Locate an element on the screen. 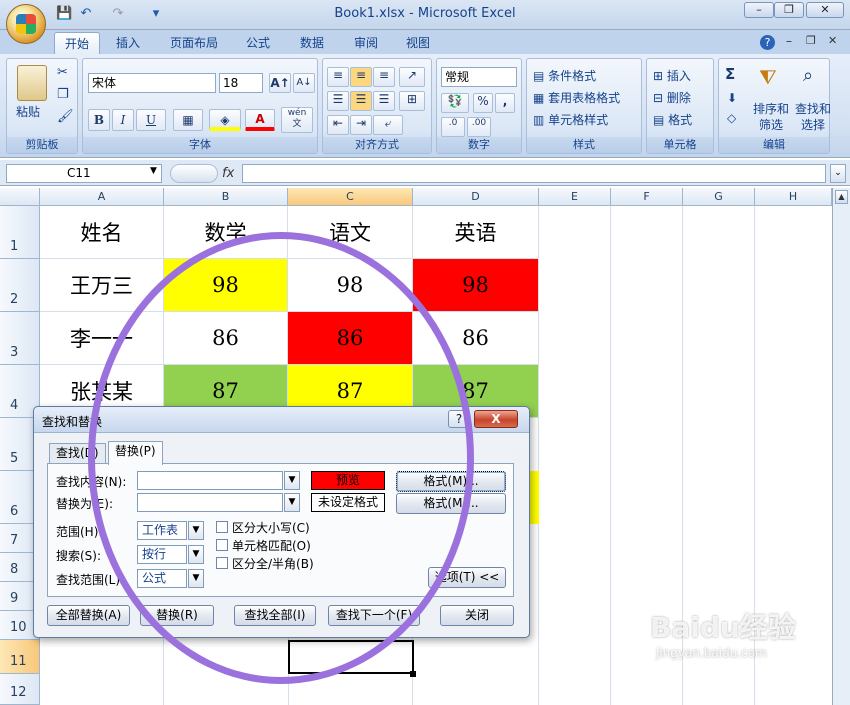 This screenshot has height=705, width=850. percent-button: % is located at coordinates (483, 103).